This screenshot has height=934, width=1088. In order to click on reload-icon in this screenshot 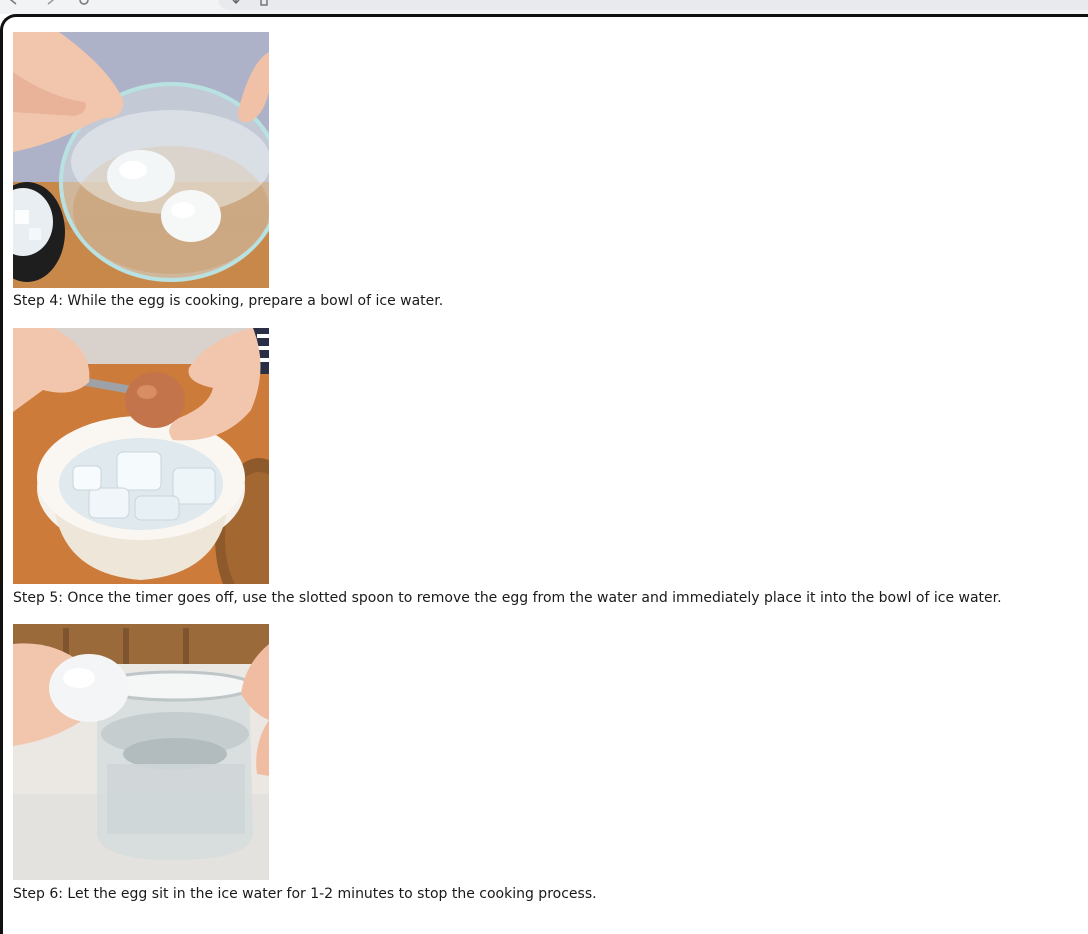, I will do `click(84, 3)`.